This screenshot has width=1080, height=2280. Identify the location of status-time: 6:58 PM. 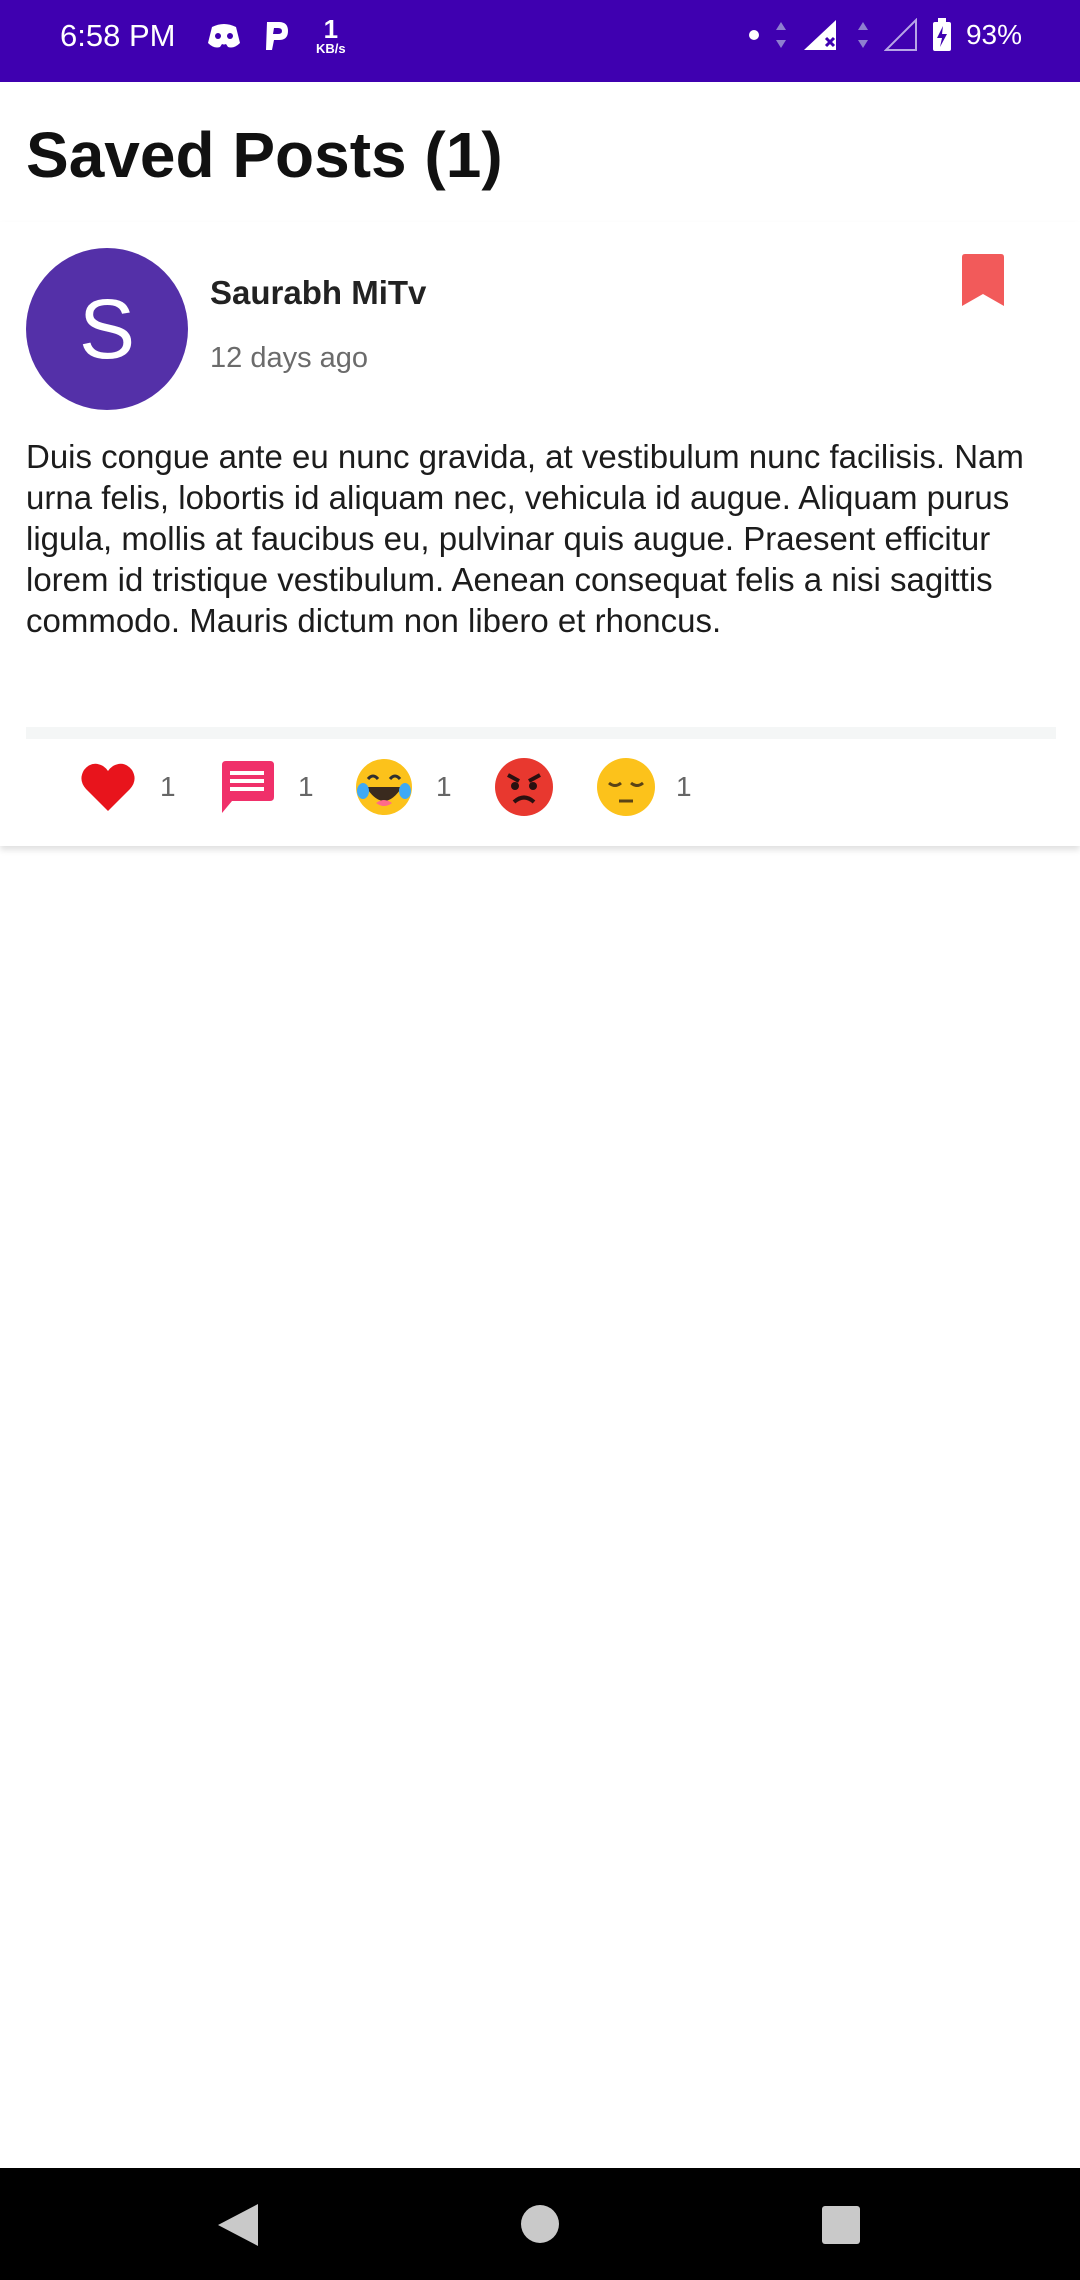
(118, 35).